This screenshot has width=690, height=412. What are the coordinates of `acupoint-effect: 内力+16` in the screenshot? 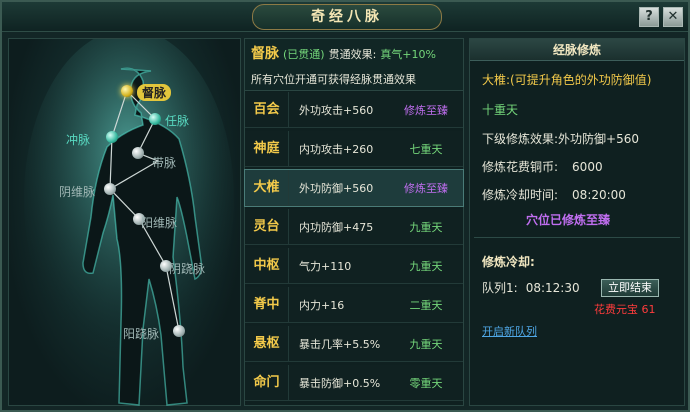 It's located at (322, 305).